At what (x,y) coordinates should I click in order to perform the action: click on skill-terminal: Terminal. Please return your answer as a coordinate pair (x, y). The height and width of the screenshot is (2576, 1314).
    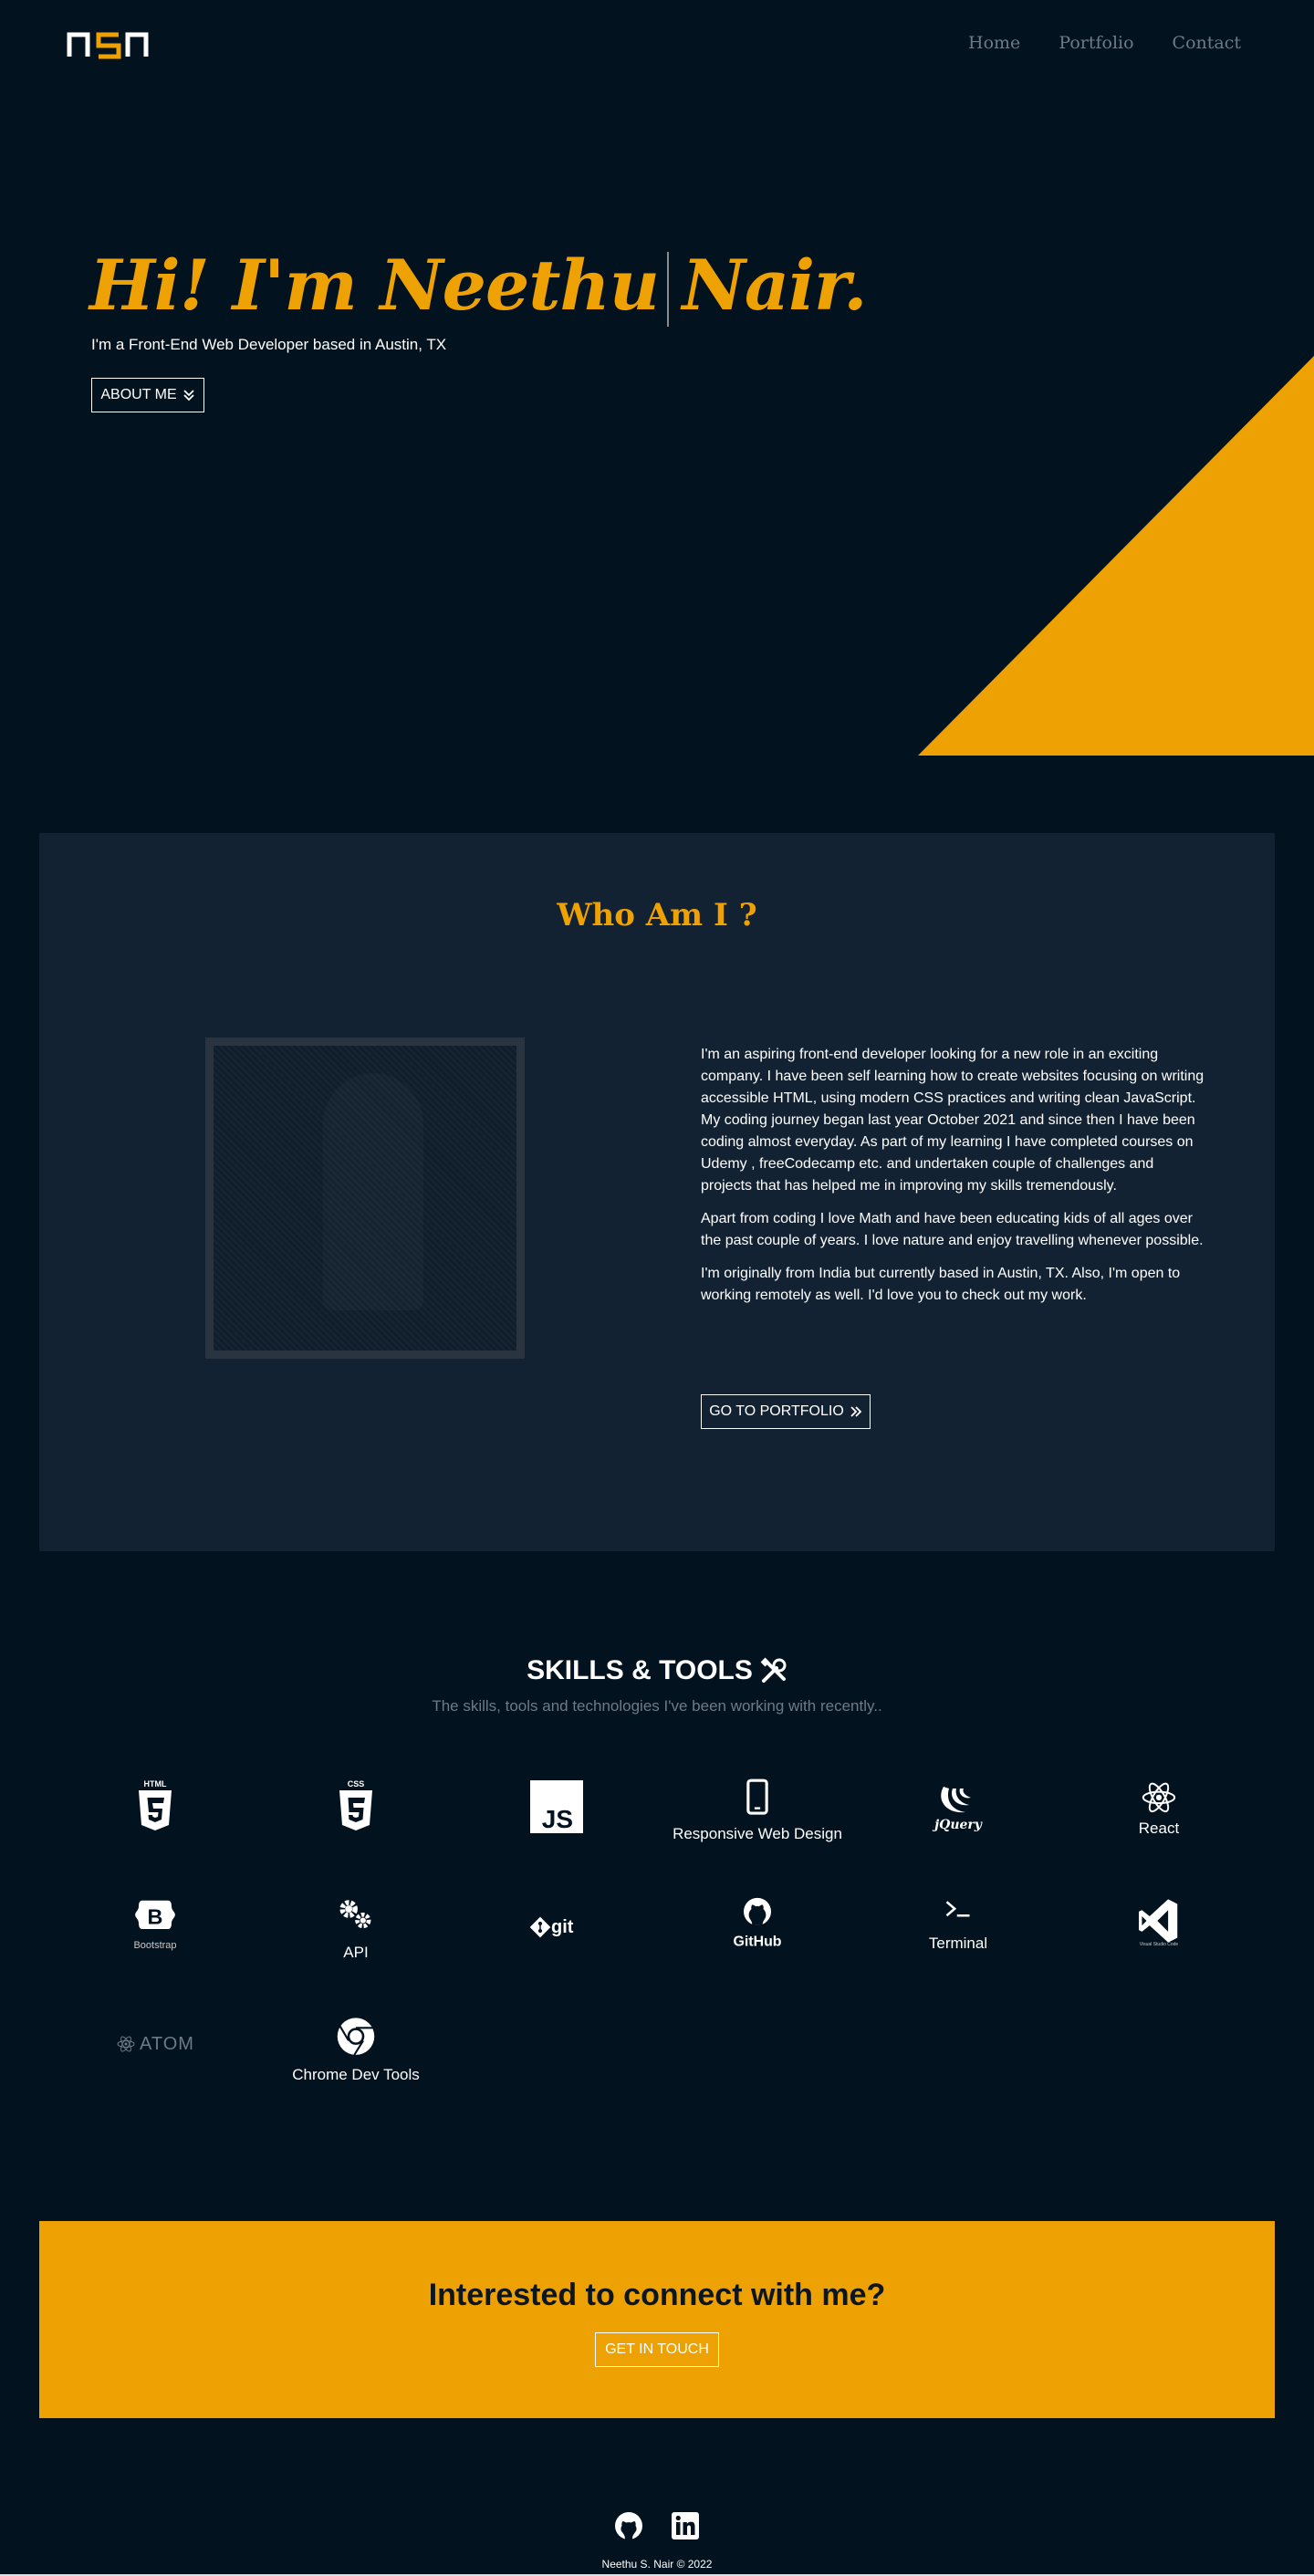
    Looking at the image, I should click on (958, 1948).